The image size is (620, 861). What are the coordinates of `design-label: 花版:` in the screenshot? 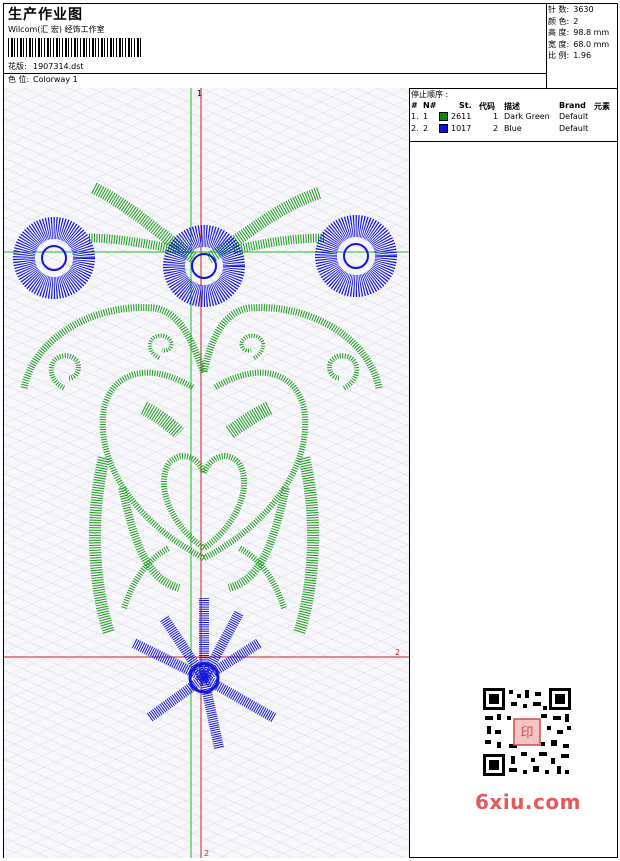 It's located at (17, 66).